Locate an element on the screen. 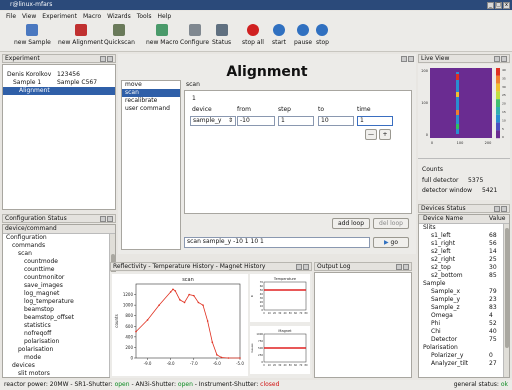  config-item: Configuration is located at coordinates (59, 238).